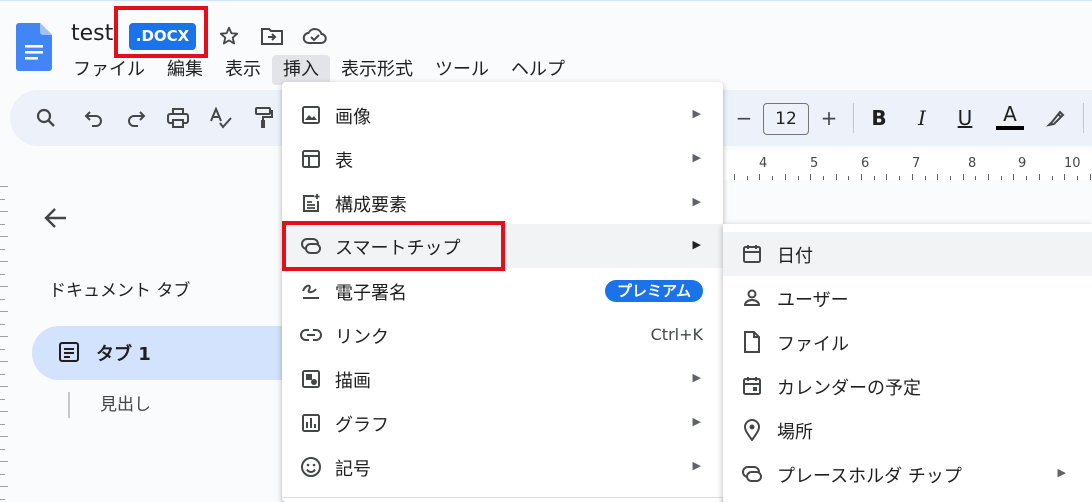 The image size is (1092, 502). I want to click on paint-format-icon, so click(264, 118).